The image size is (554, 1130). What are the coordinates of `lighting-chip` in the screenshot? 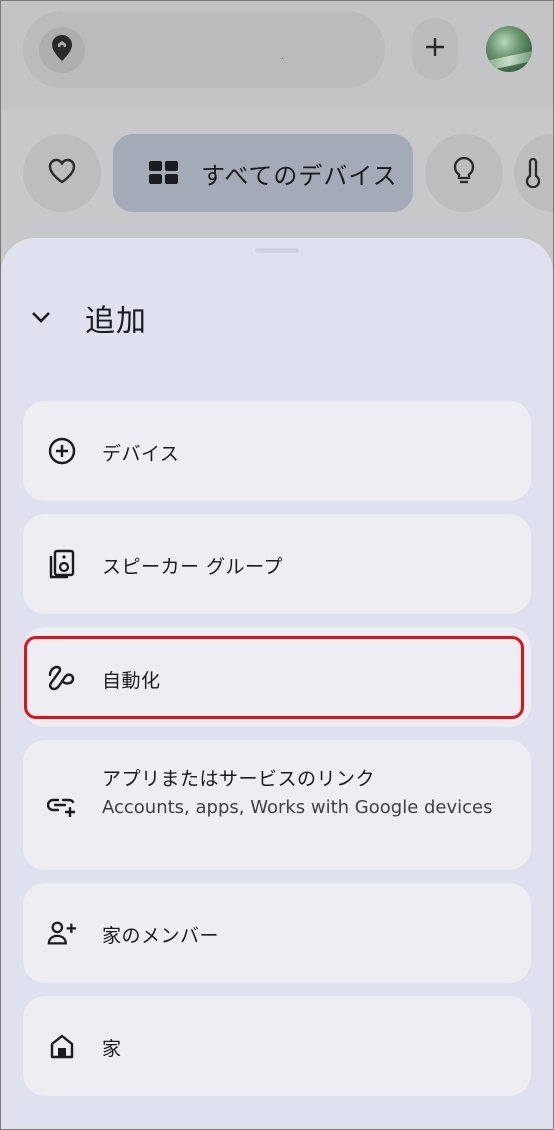 It's located at (464, 173).